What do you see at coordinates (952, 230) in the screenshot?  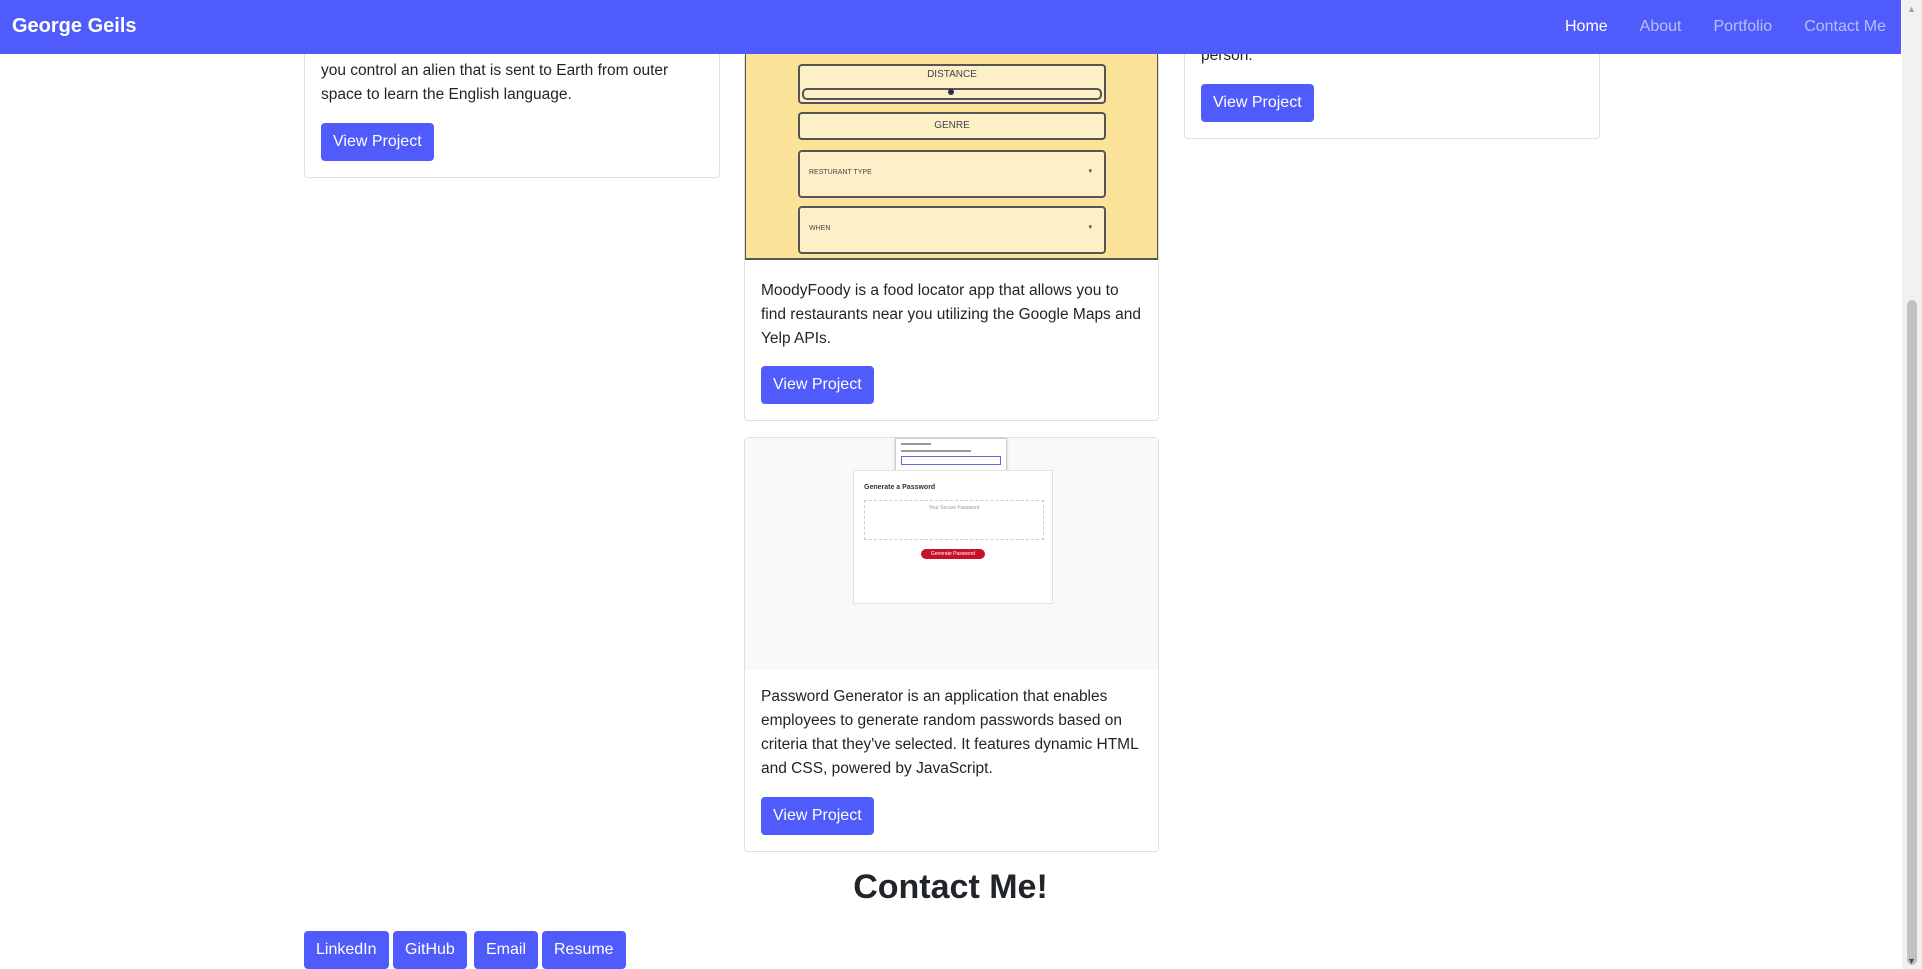 I see `when-select: WHEN ▾` at bounding box center [952, 230].